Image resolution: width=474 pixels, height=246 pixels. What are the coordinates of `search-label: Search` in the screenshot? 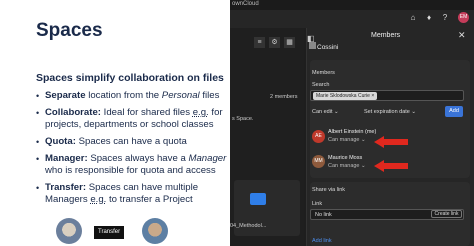 It's located at (321, 85).